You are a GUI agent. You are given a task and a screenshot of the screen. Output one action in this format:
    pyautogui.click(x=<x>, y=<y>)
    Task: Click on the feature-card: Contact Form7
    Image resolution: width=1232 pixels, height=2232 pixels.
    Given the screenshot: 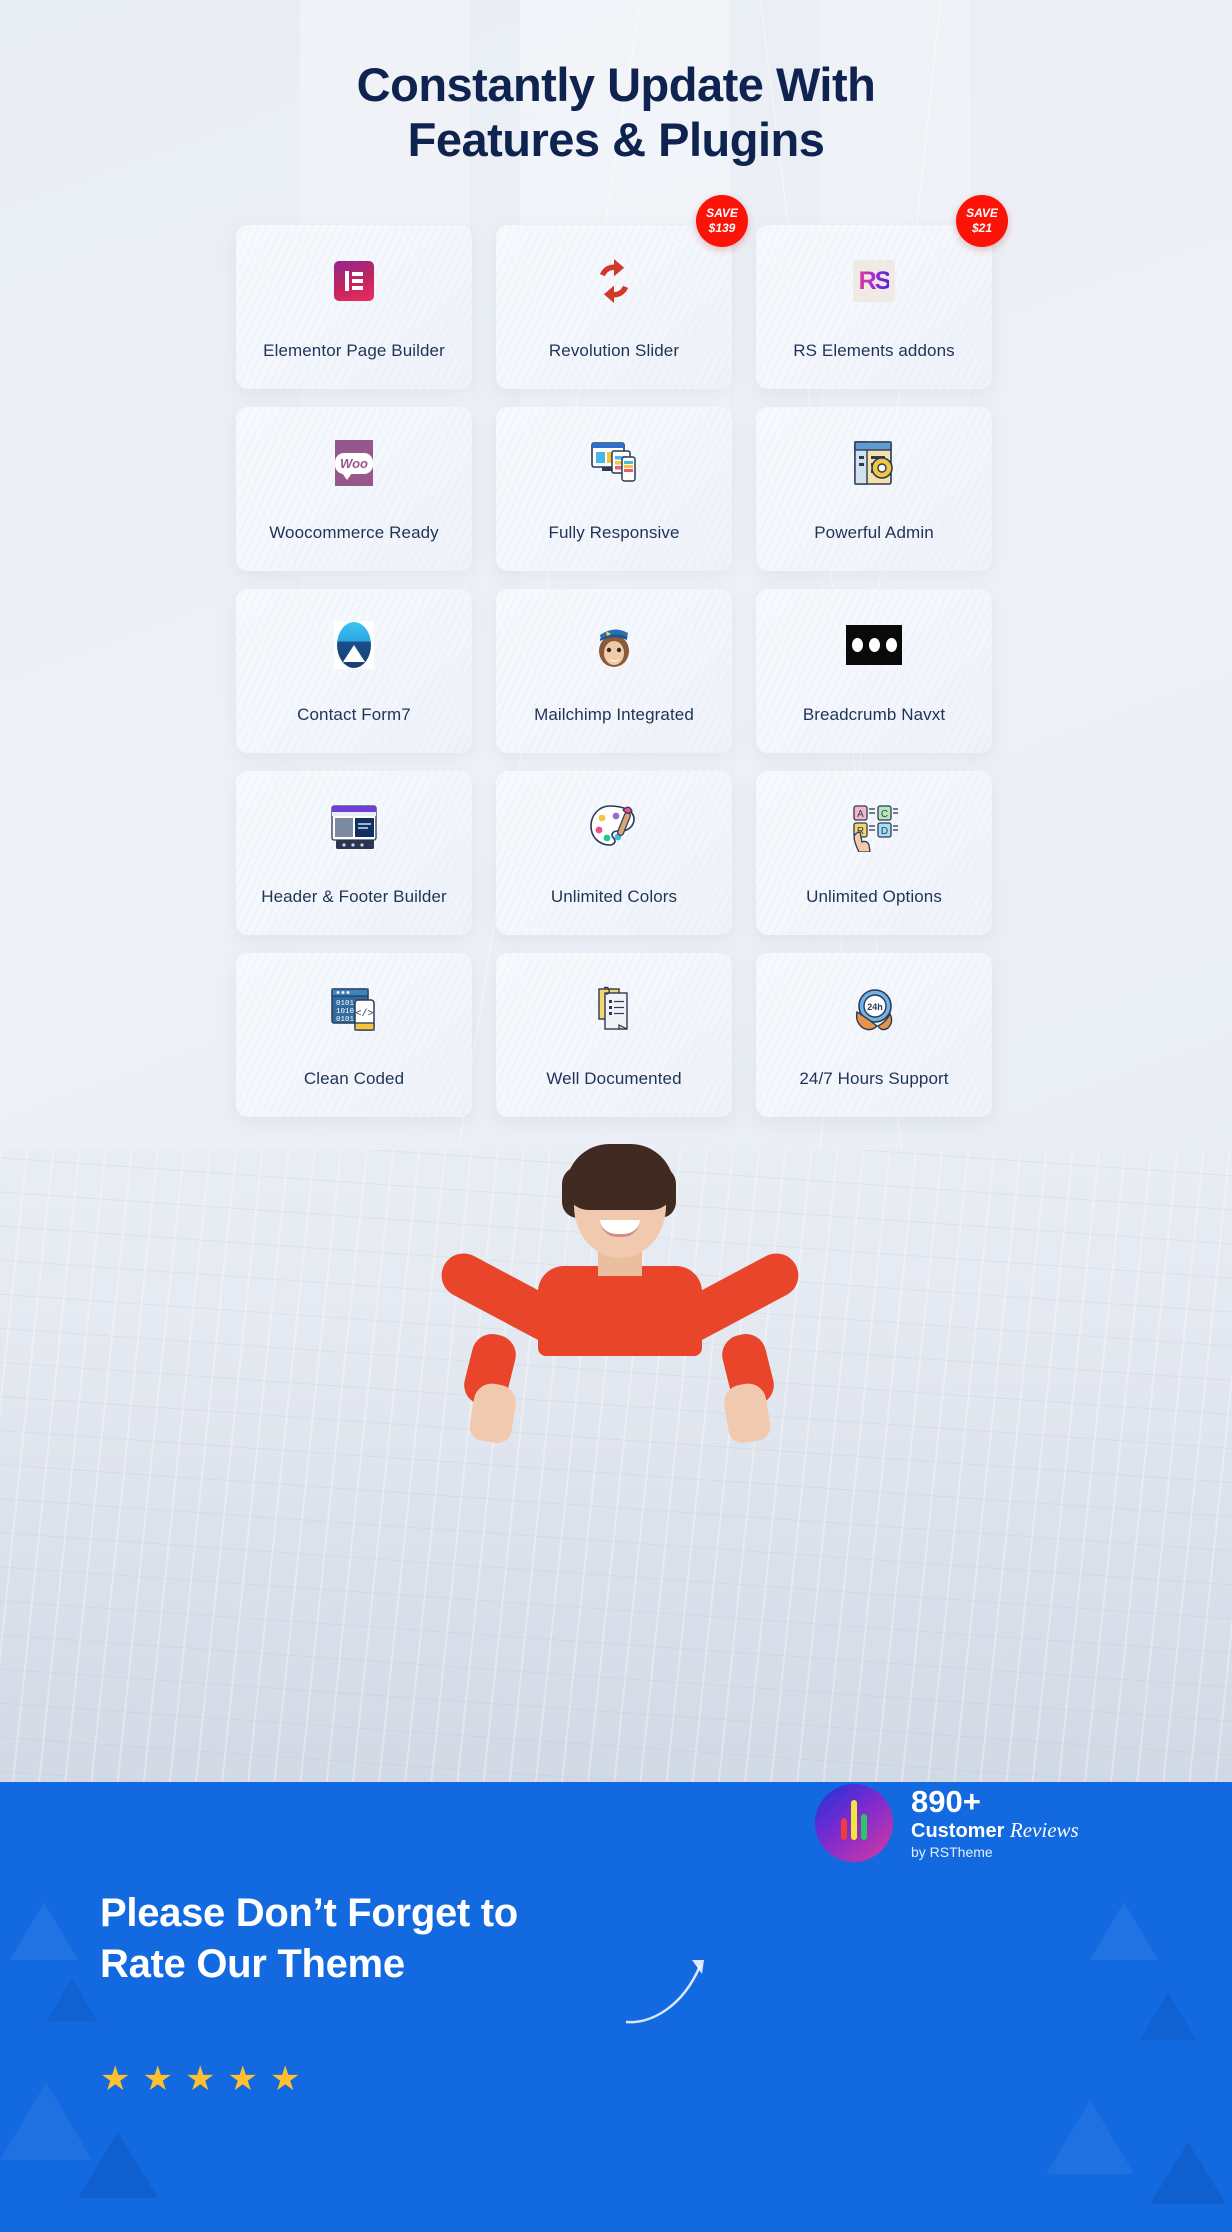 What is the action you would take?
    pyautogui.click(x=354, y=671)
    